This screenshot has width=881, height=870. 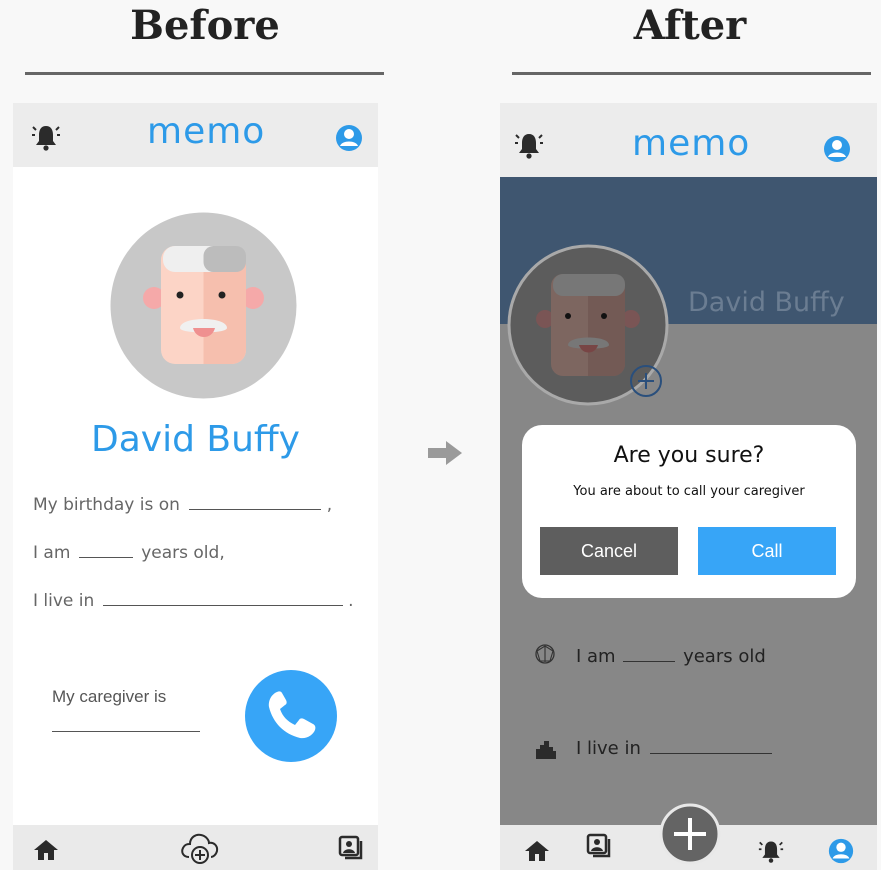 What do you see at coordinates (203, 305) in the screenshot?
I see `avatar-face` at bounding box center [203, 305].